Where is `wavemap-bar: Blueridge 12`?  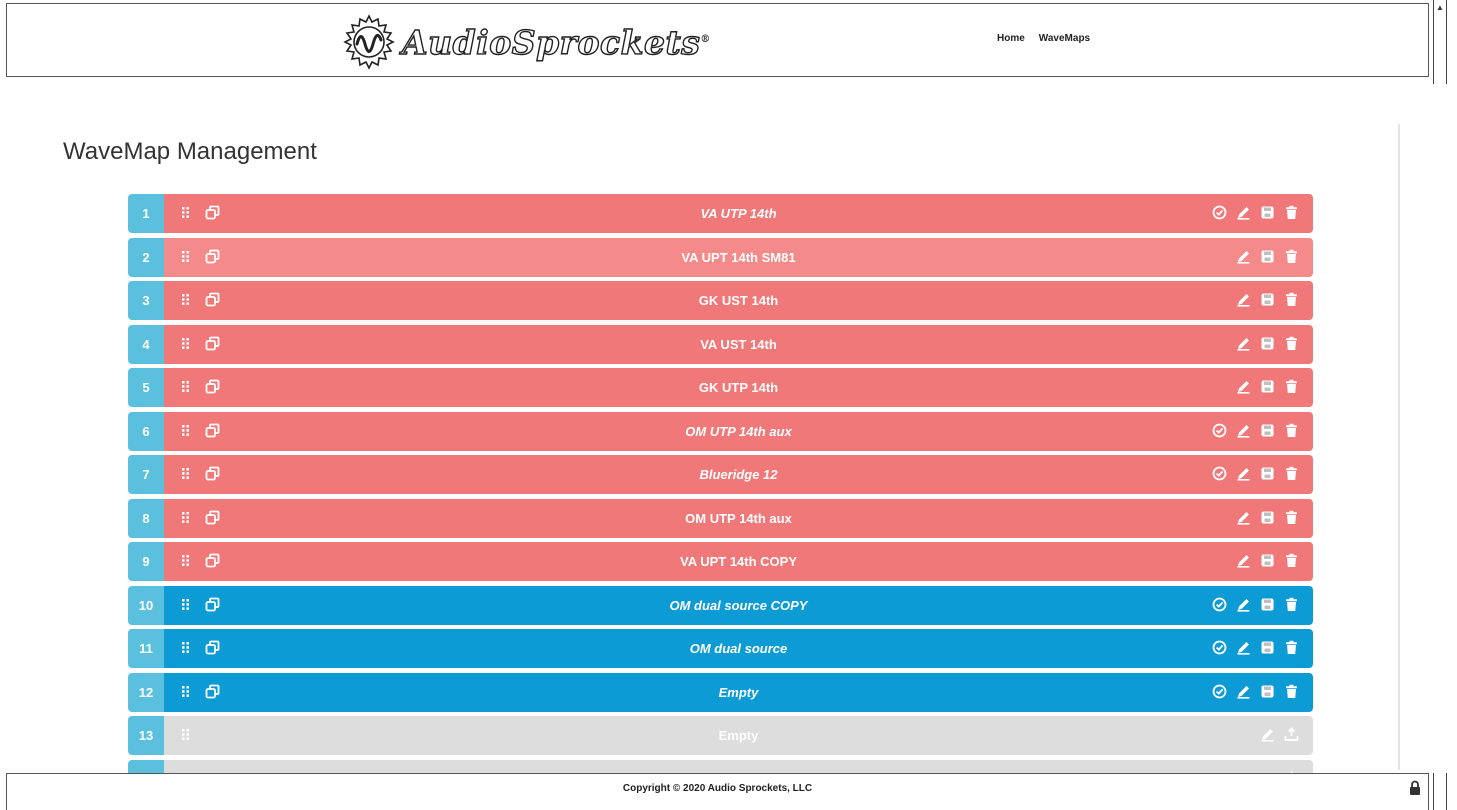
wavemap-bar: Blueridge 12 is located at coordinates (738, 474).